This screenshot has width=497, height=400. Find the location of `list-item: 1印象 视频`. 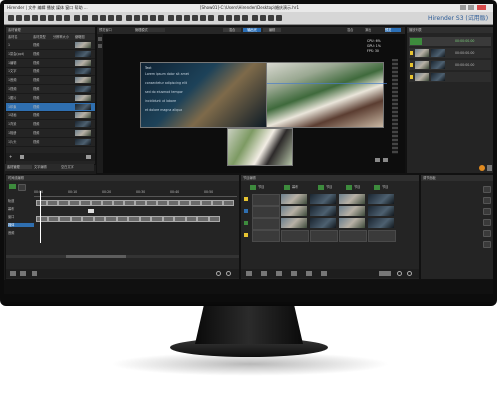

list-item: 1印象 视频 is located at coordinates (50, 107).